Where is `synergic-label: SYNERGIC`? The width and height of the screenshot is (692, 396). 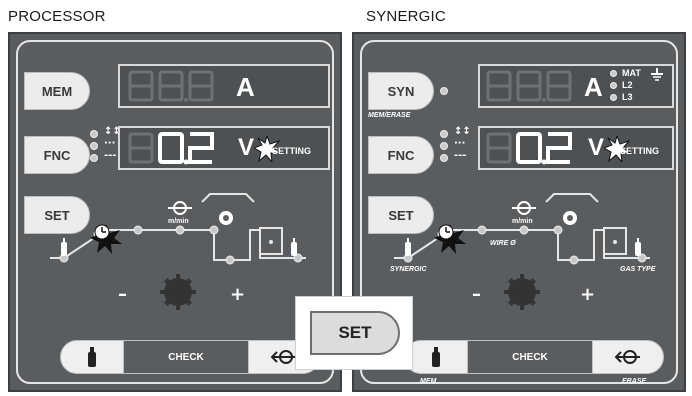
synergic-label: SYNERGIC is located at coordinates (408, 269).